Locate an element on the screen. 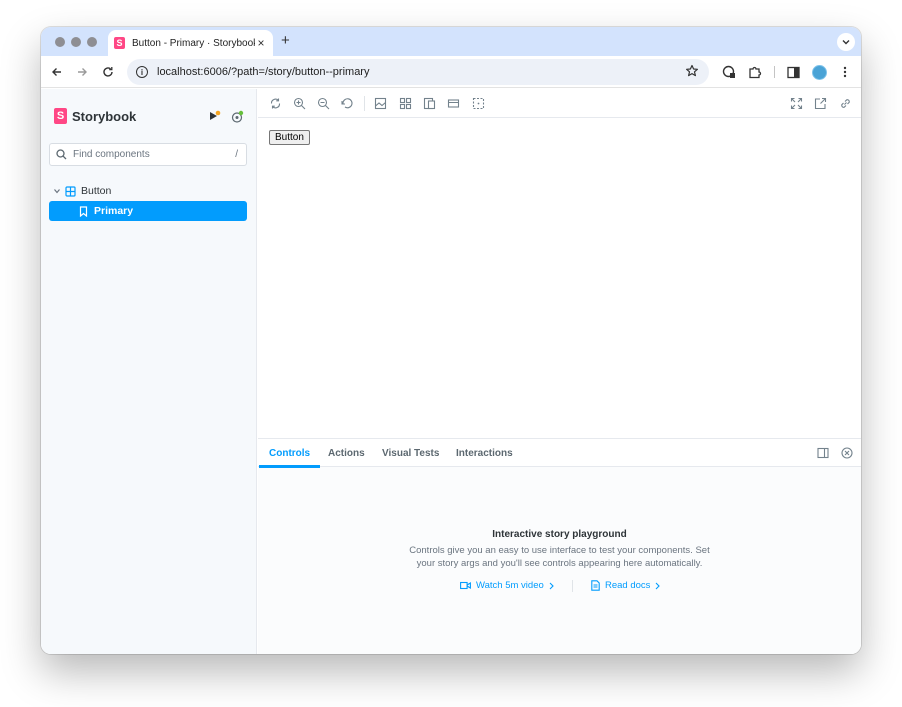 The image size is (902, 707). back-button is located at coordinates (57, 72).